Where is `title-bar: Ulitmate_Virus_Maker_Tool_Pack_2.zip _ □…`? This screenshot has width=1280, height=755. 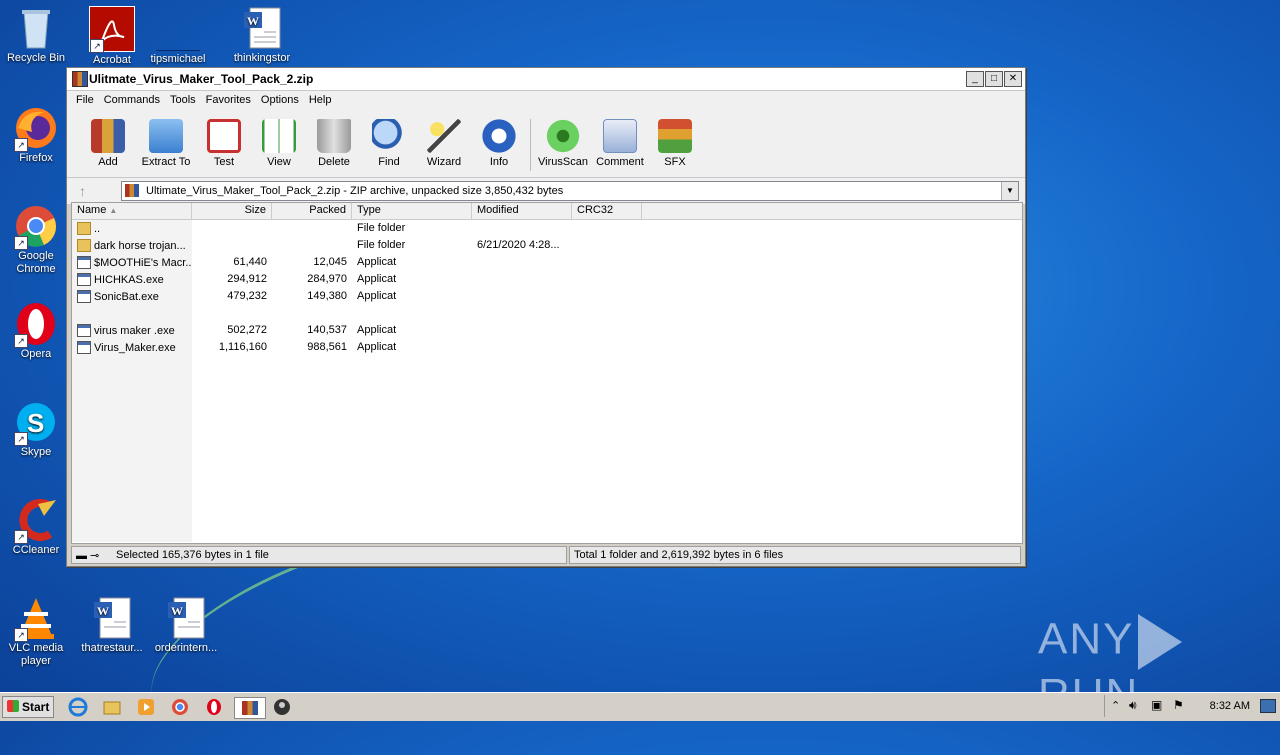
title-bar: Ulitmate_Virus_Maker_Tool_Pack_2.zip _ □… is located at coordinates (546, 79).